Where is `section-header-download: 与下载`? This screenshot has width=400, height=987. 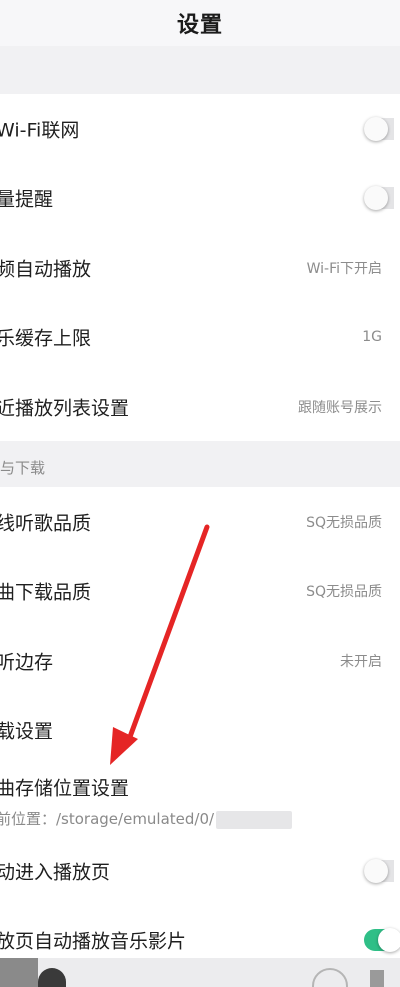 section-header-download: 与下载 is located at coordinates (200, 464).